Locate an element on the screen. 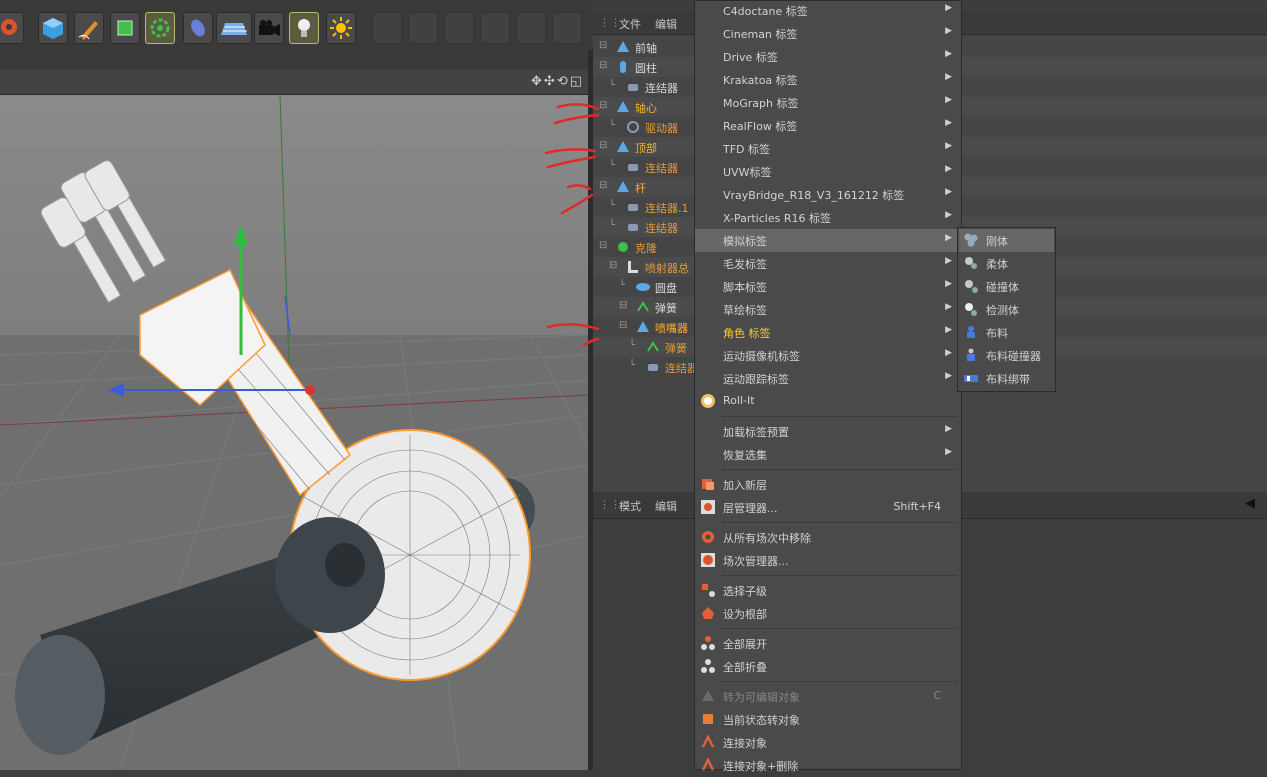 The width and height of the screenshot is (1267, 777). main-toolbar is located at coordinates (296, 25).